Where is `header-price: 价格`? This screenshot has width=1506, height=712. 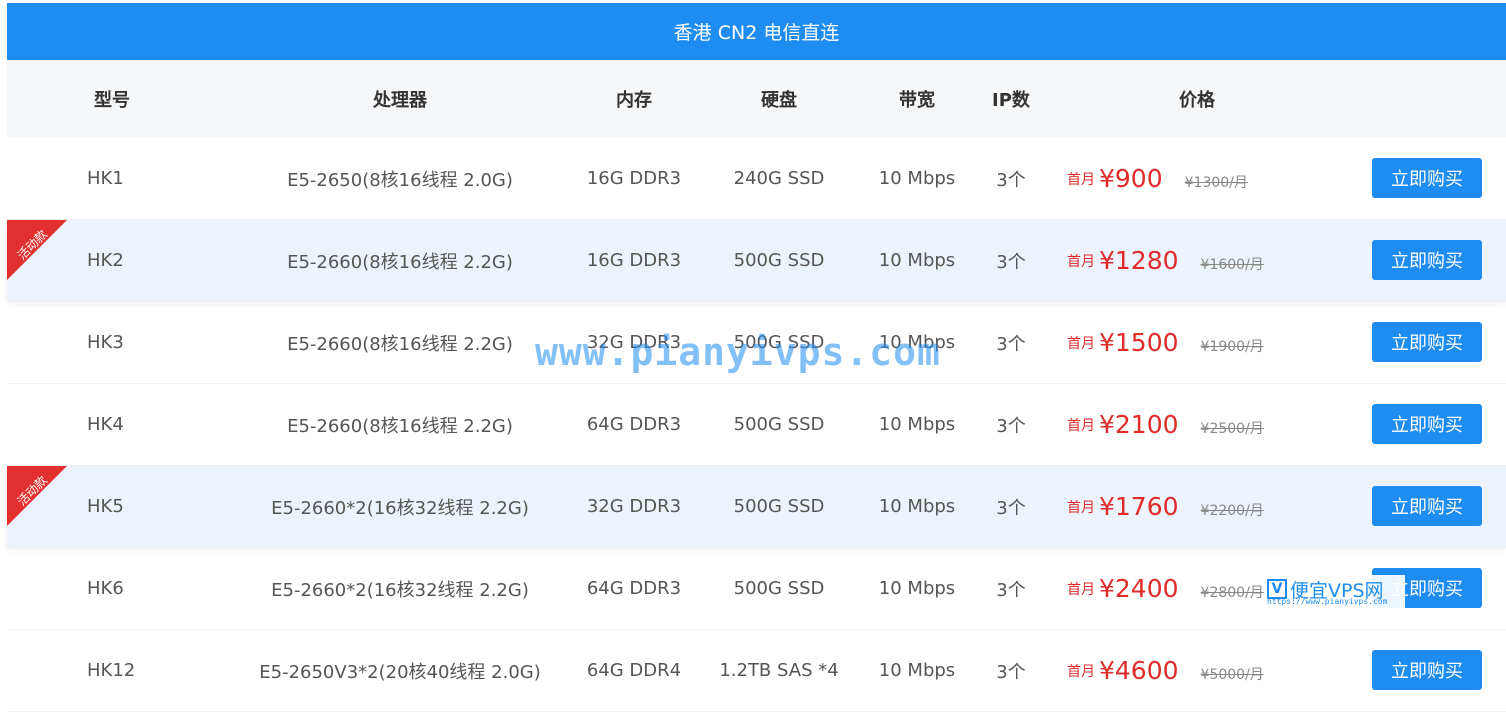 header-price: 价格 is located at coordinates (1197, 100).